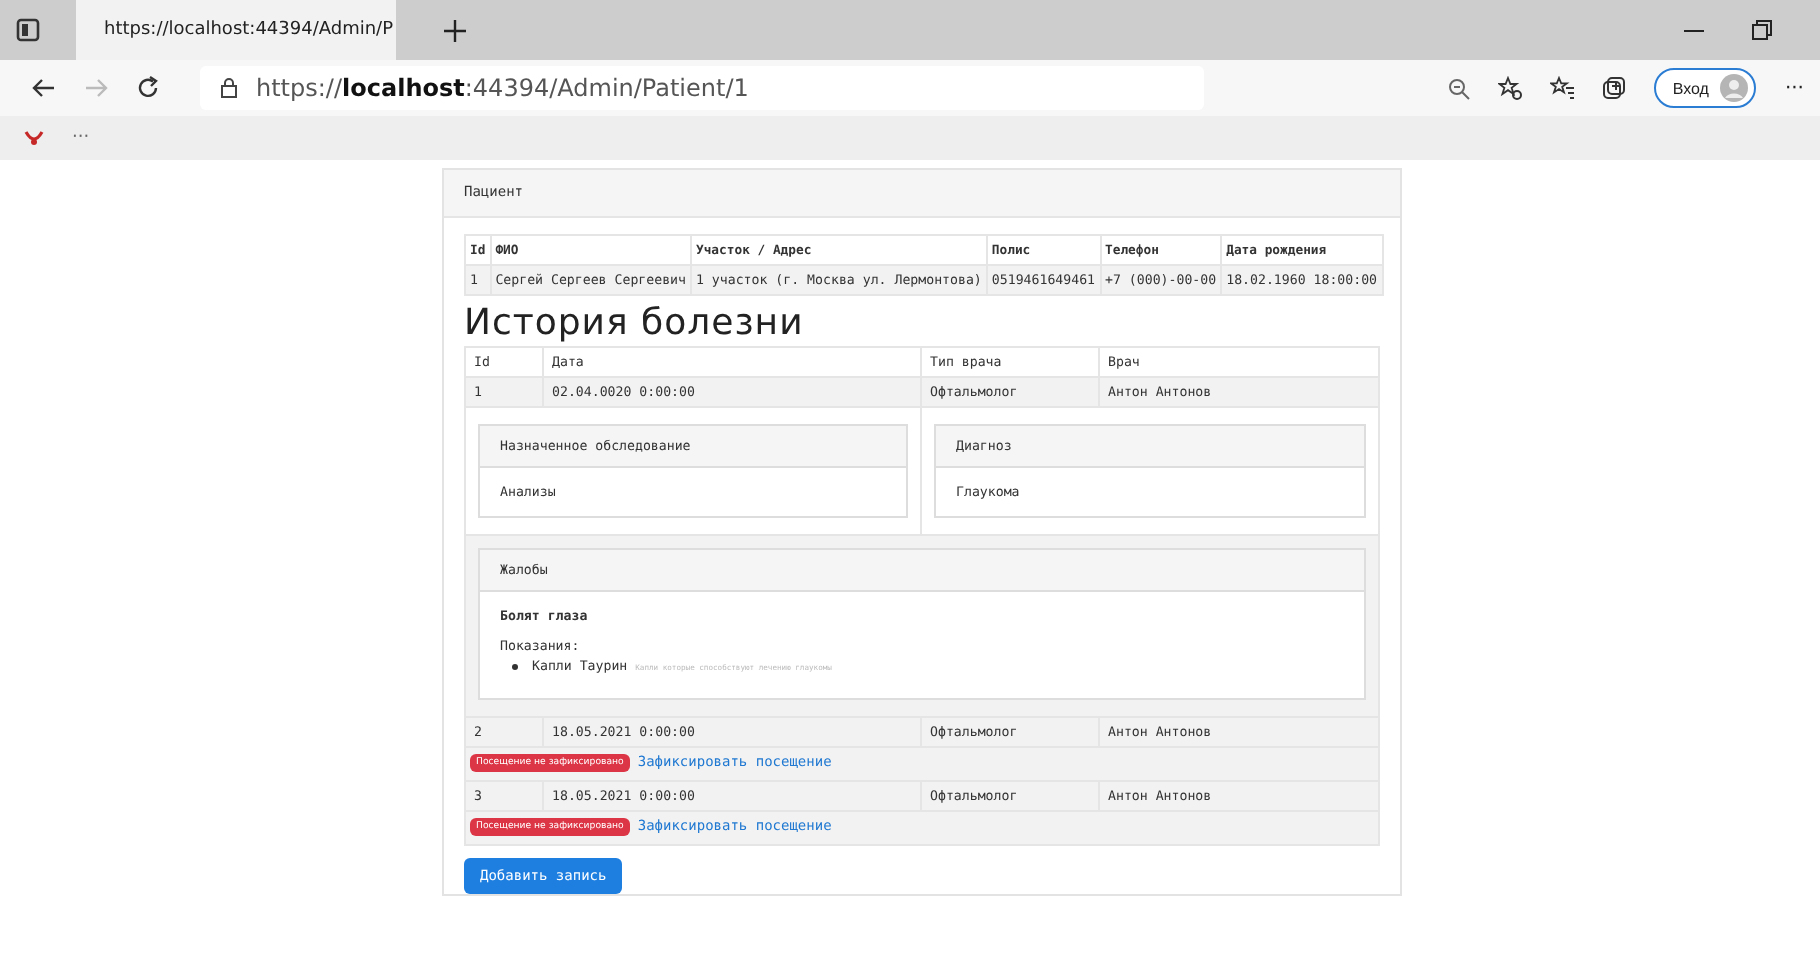  What do you see at coordinates (28, 30) in the screenshot?
I see `tab-actions-icon` at bounding box center [28, 30].